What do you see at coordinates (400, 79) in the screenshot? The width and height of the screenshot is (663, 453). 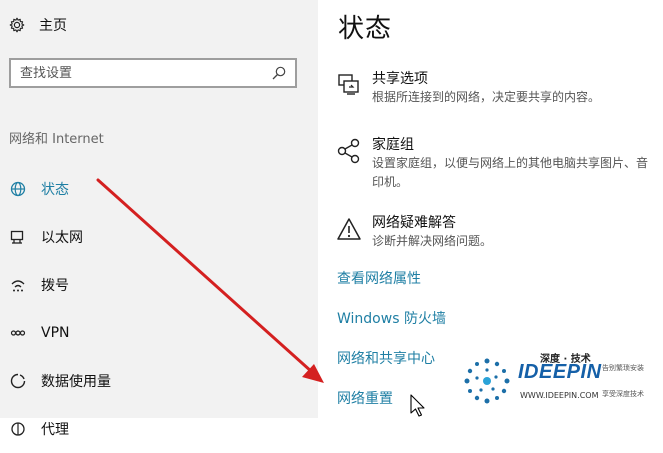 I see `option-title: 共享选项` at bounding box center [400, 79].